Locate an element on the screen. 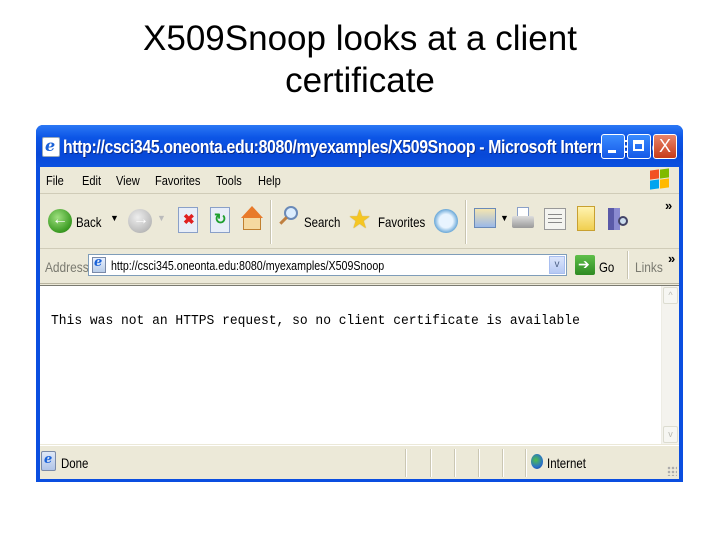  print-icon is located at coordinates (523, 219).